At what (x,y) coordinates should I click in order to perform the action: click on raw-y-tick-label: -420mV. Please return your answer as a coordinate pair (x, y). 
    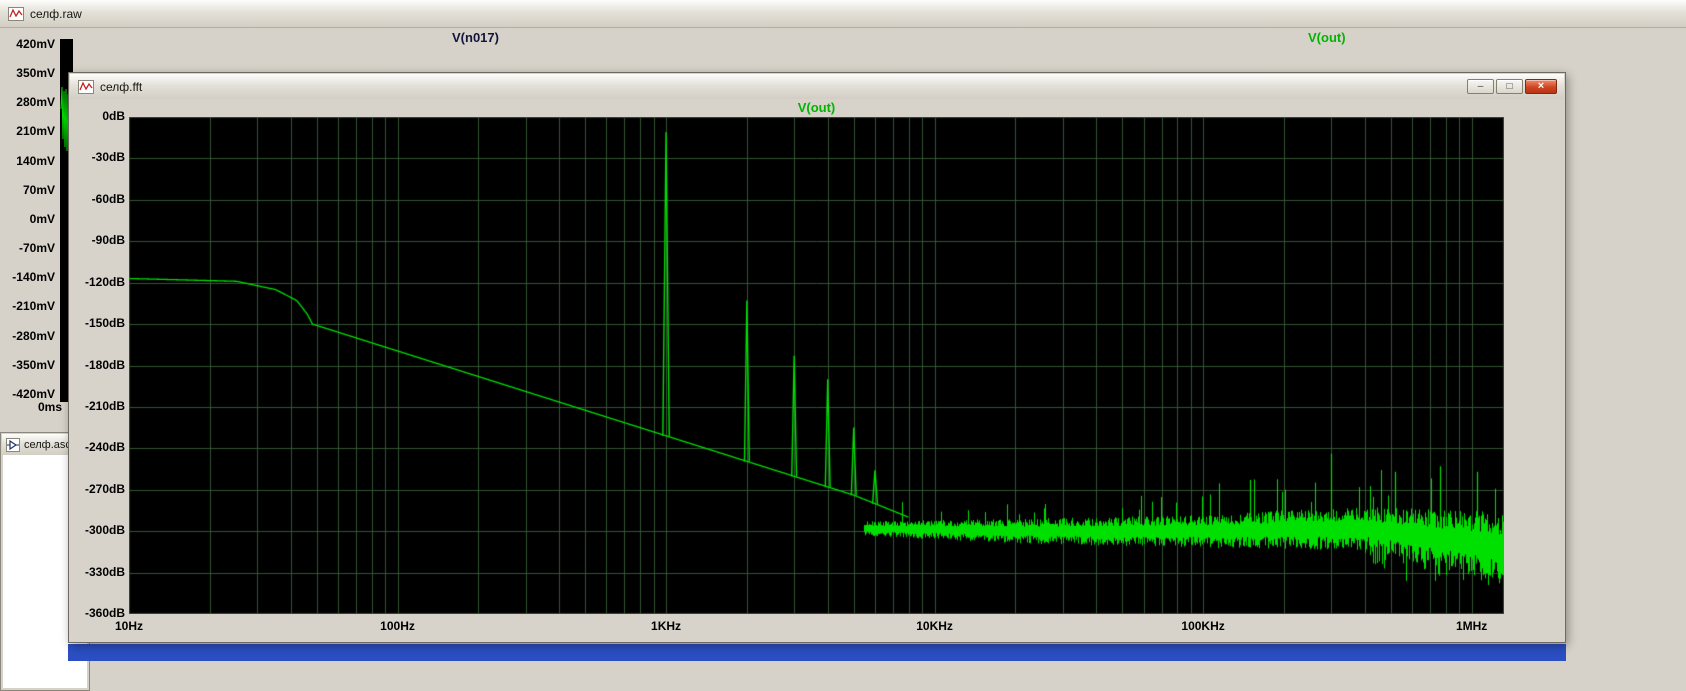
    Looking at the image, I should click on (33, 393).